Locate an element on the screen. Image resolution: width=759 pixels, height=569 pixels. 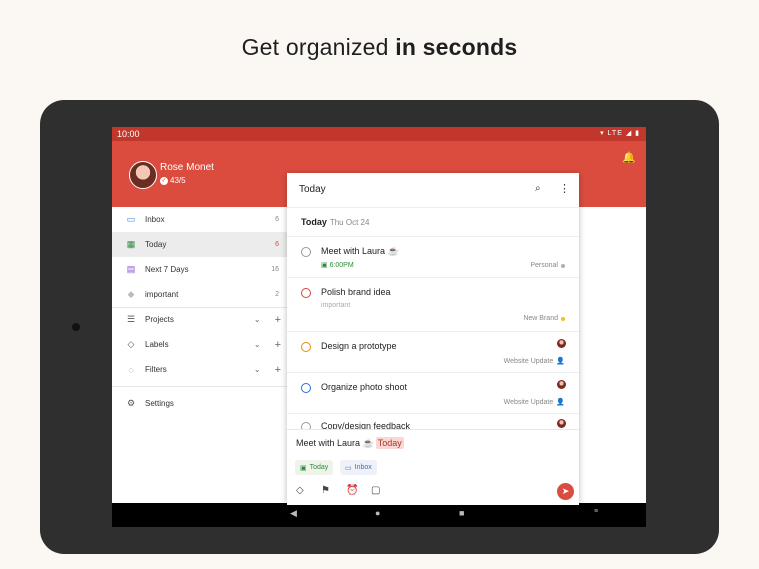
task-label: important is located at coordinates (336, 305).